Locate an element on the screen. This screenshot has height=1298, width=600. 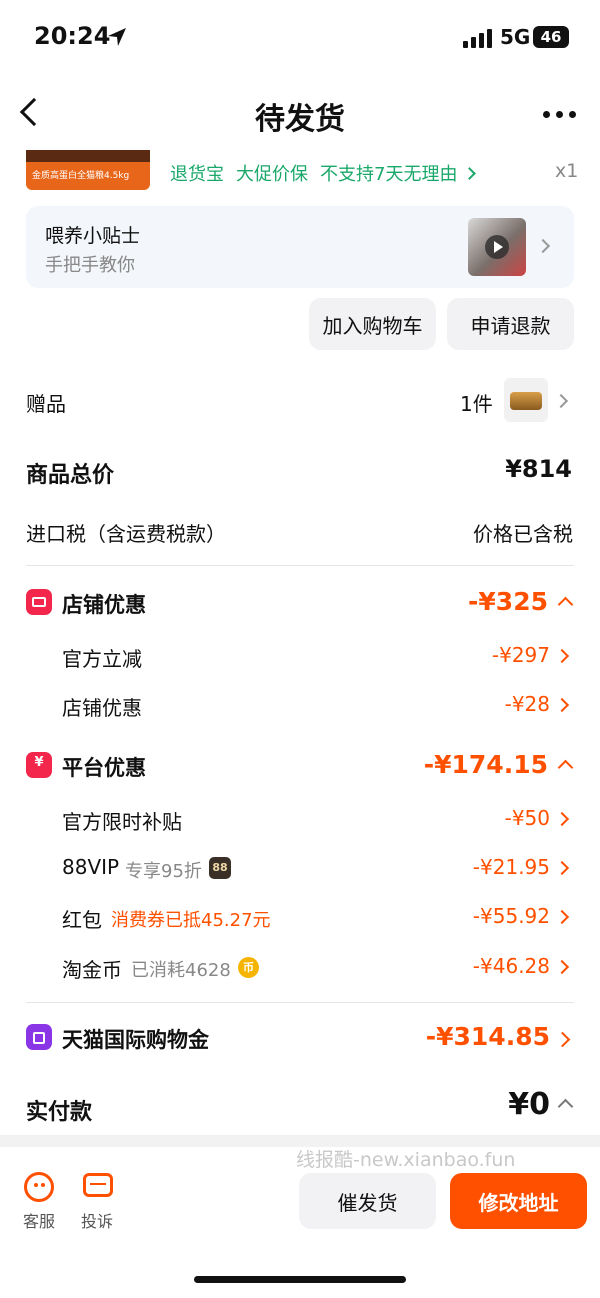
gift-thumbnail is located at coordinates (526, 400).